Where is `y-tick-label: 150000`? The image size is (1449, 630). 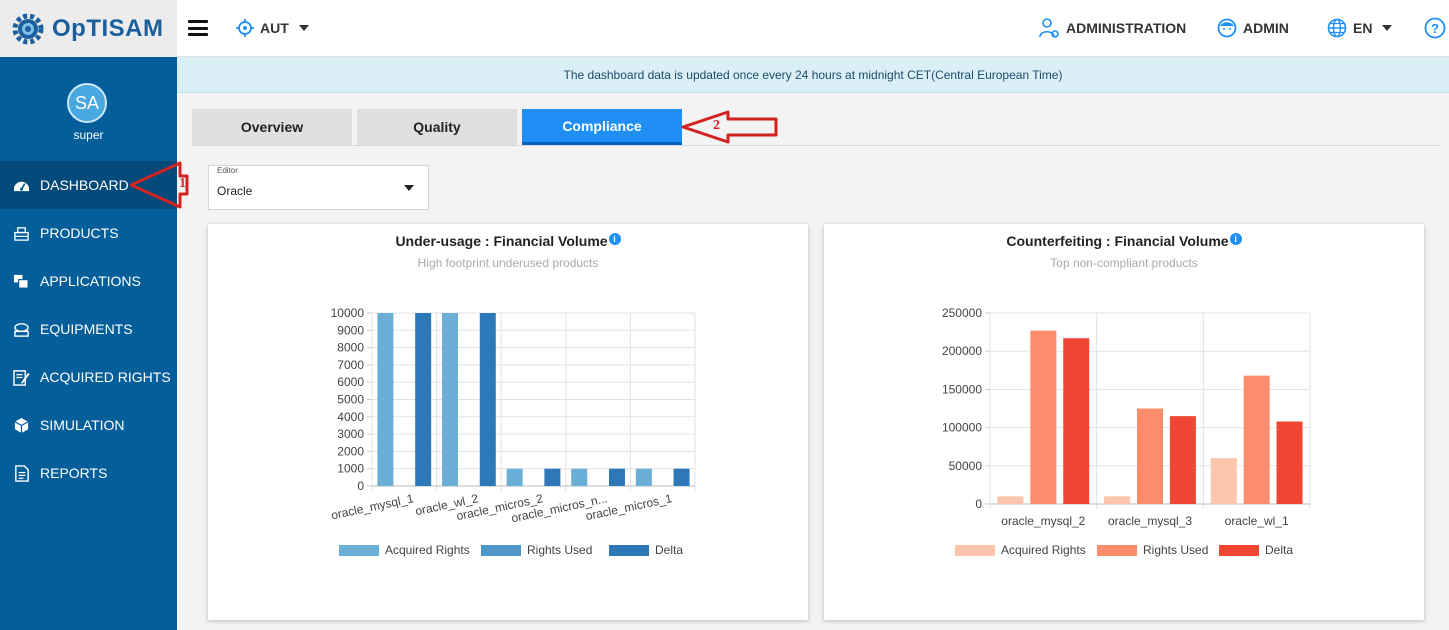 y-tick-label: 150000 is located at coordinates (962, 389).